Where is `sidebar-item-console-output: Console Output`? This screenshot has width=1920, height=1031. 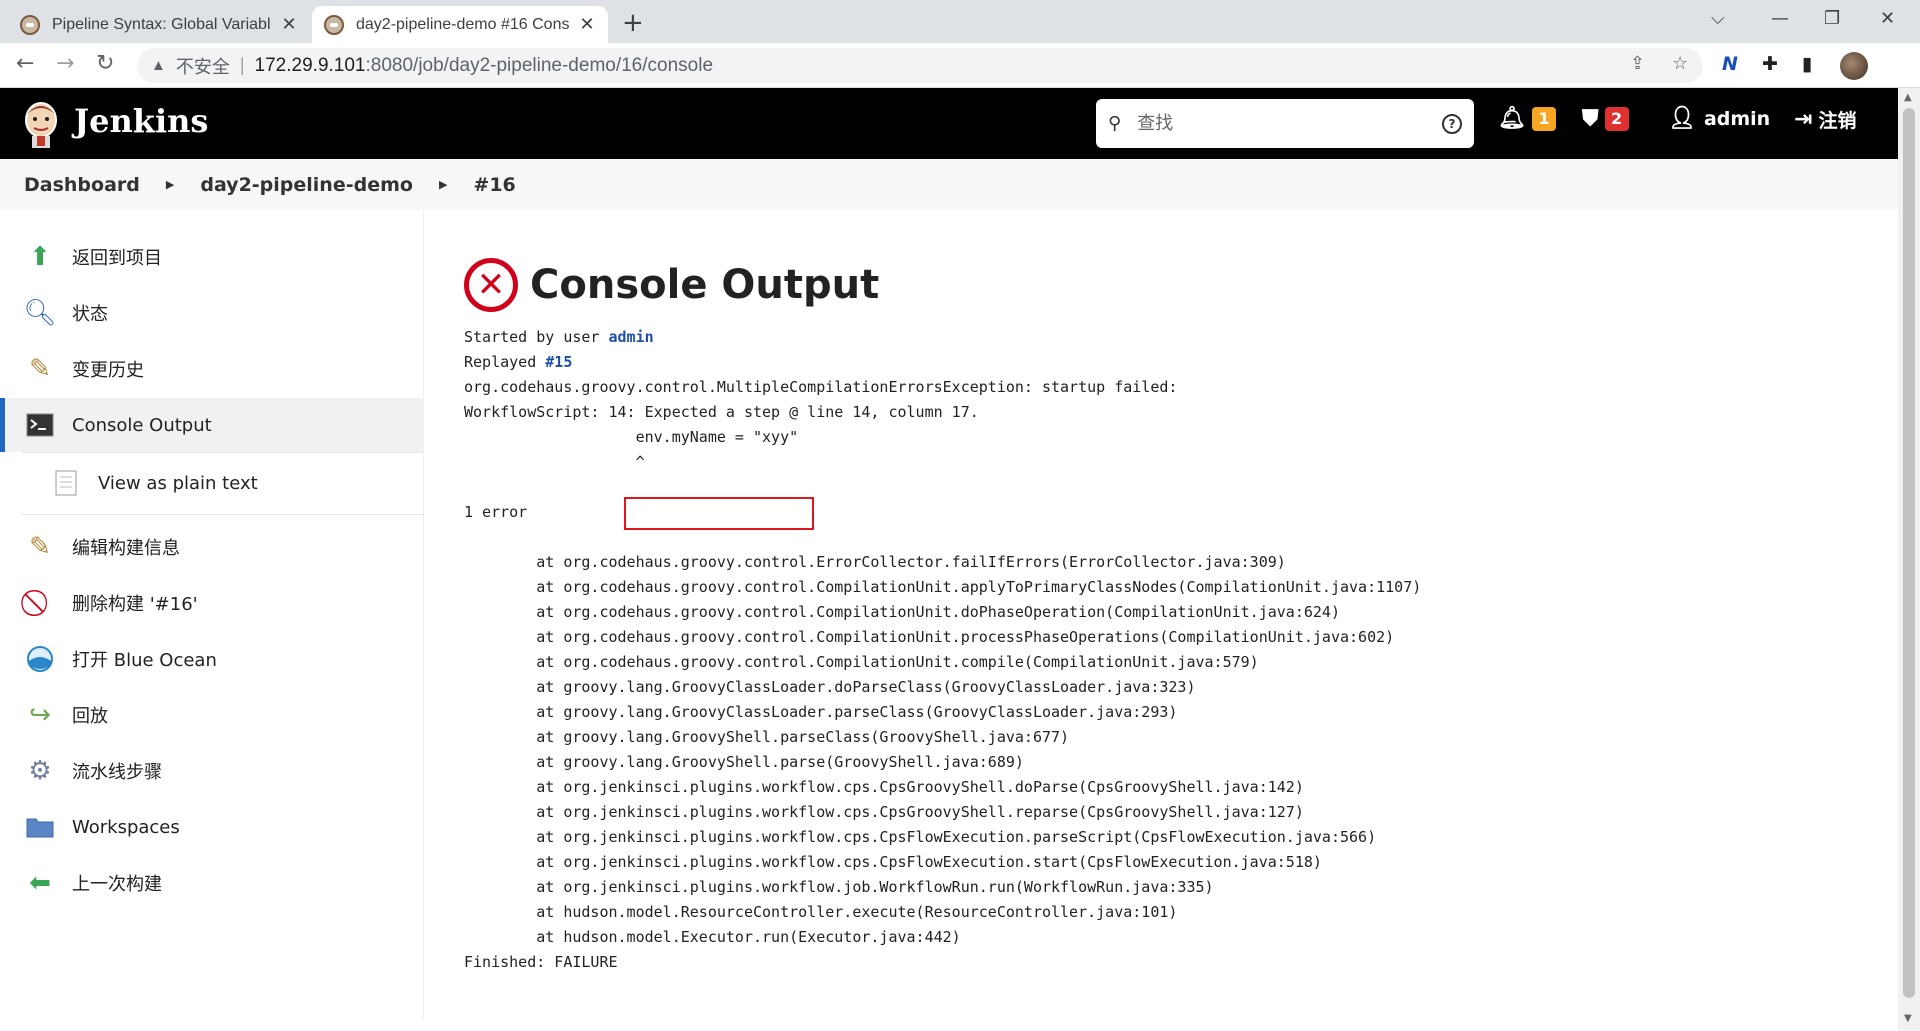
sidebar-item-console-output: Console Output is located at coordinates (212, 425).